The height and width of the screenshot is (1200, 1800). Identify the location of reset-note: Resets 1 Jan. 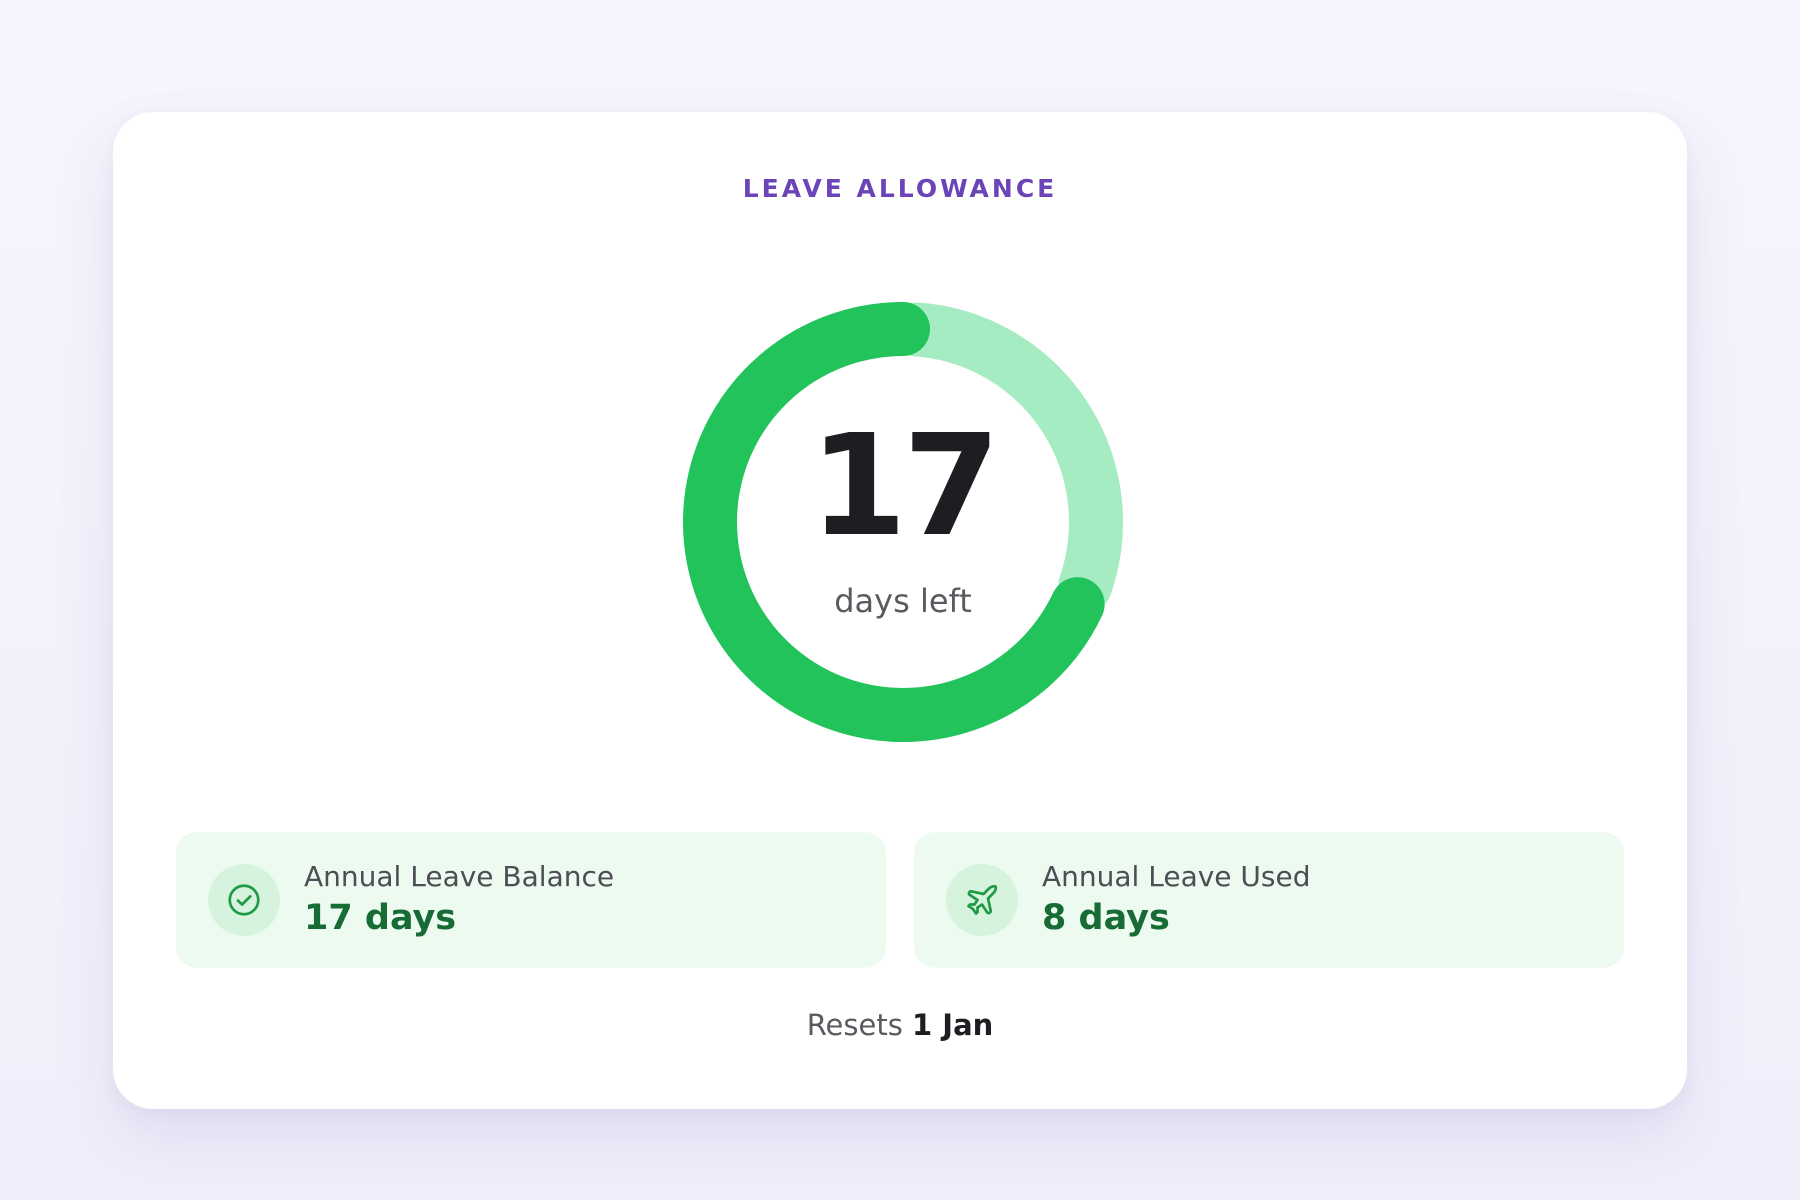
(900, 1025).